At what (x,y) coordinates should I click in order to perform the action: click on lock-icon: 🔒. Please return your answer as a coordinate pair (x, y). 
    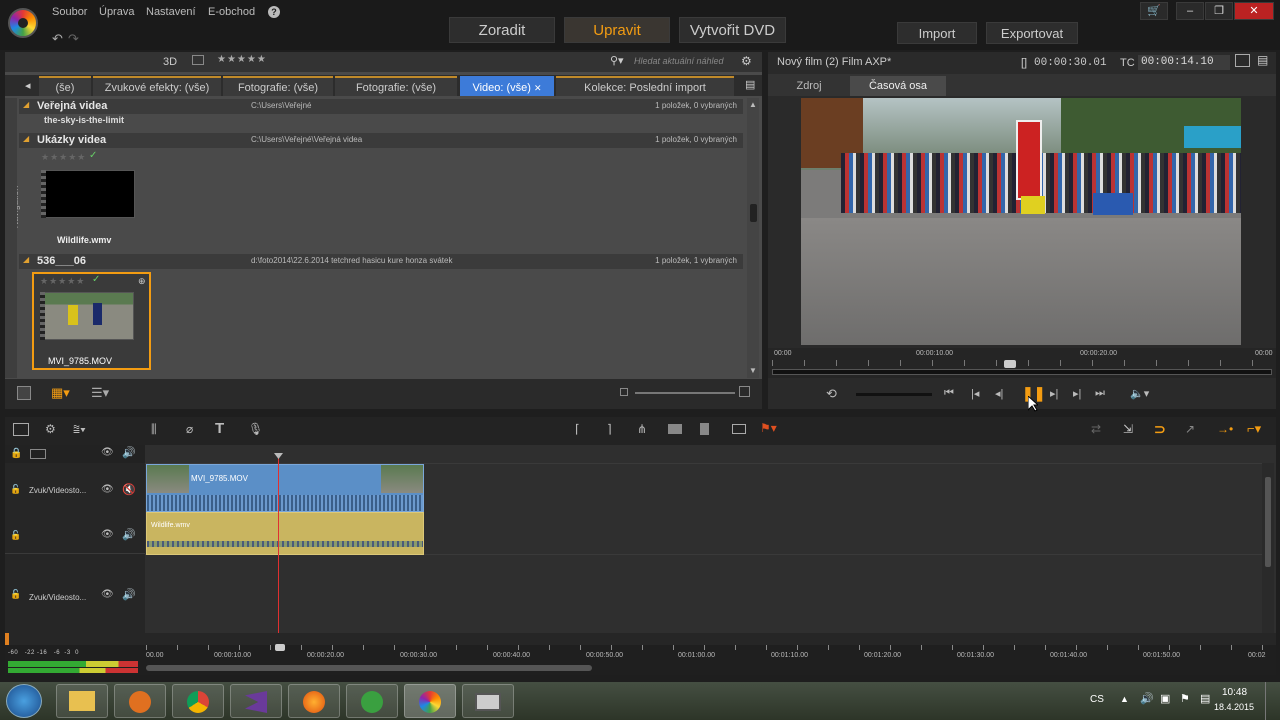
    Looking at the image, I should click on (16, 453).